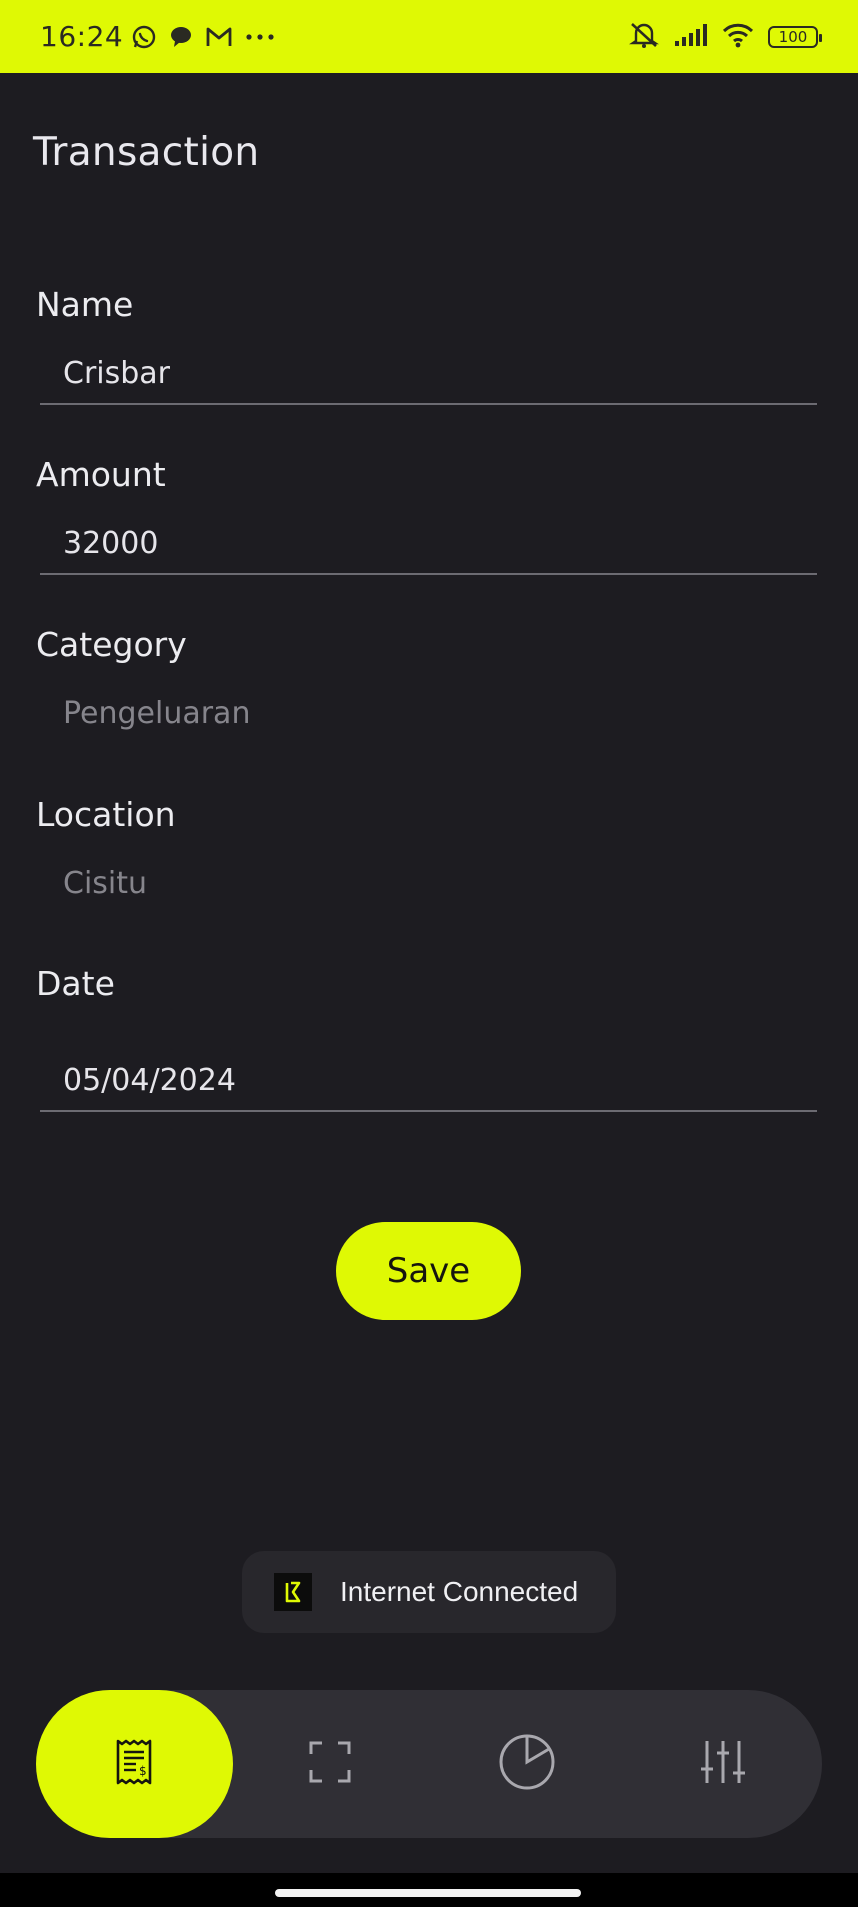  I want to click on gmail-icon, so click(219, 37).